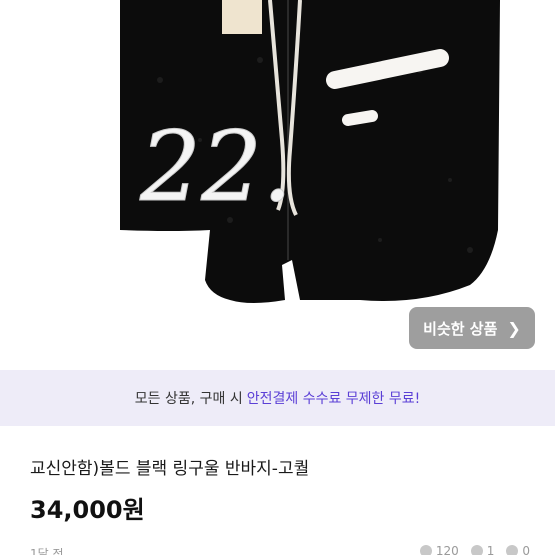  I want to click on product-title: 교신안함)볼드 블랙 링구울 반바지-고퀄, so click(170, 469).